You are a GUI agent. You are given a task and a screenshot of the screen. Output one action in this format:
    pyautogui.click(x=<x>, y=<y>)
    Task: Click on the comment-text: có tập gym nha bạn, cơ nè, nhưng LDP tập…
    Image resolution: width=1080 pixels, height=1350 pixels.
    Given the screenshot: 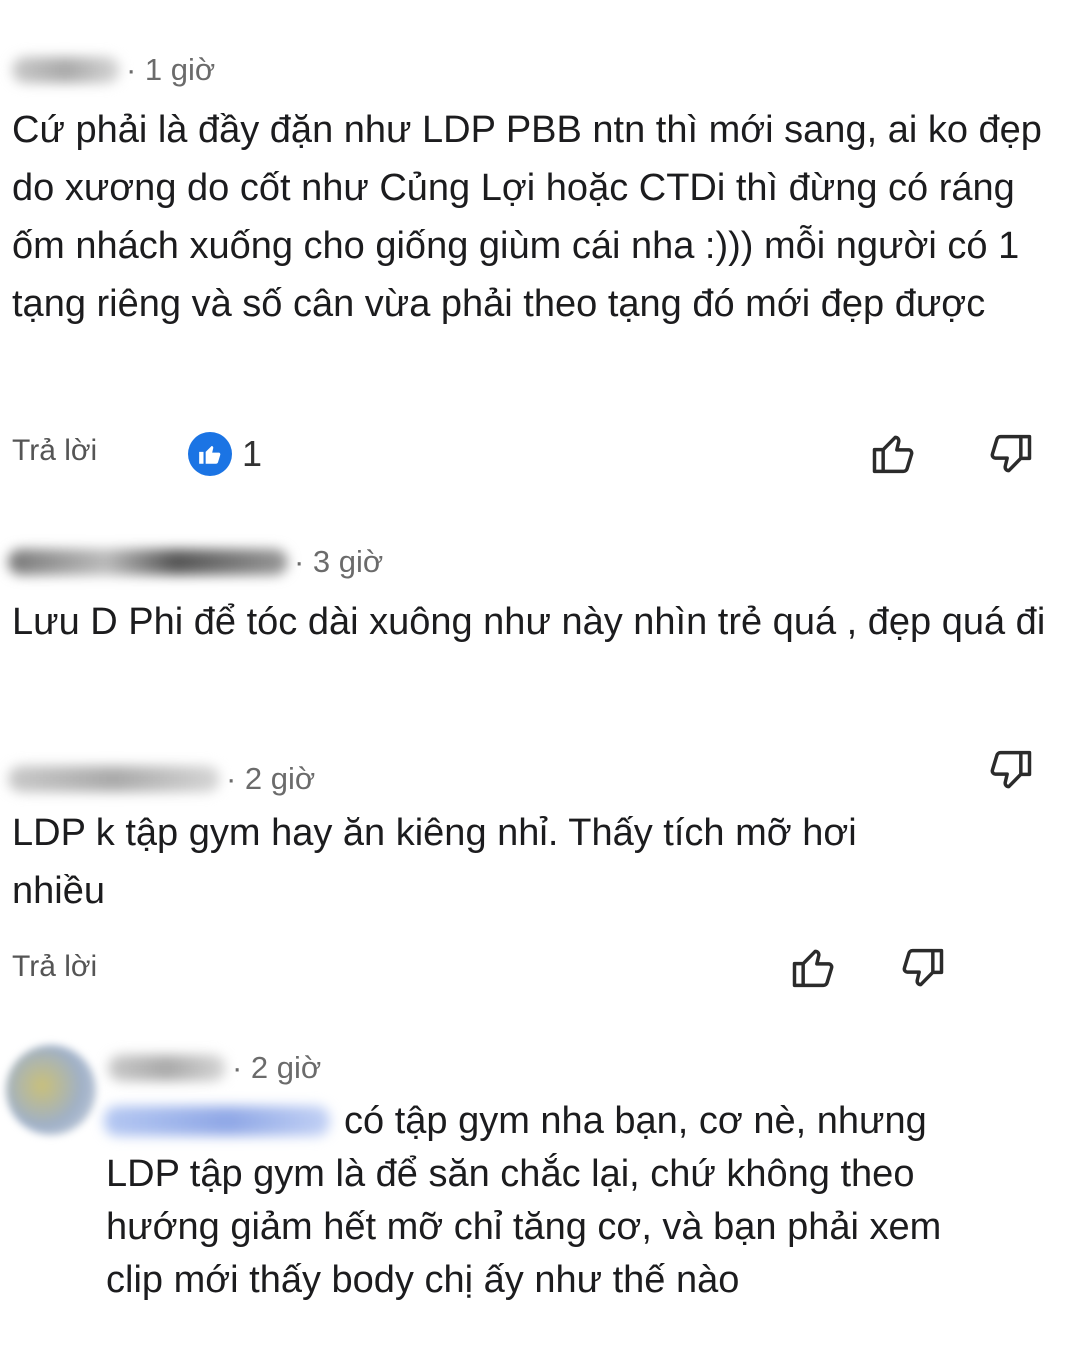 What is the action you would take?
    pyautogui.click(x=524, y=1200)
    